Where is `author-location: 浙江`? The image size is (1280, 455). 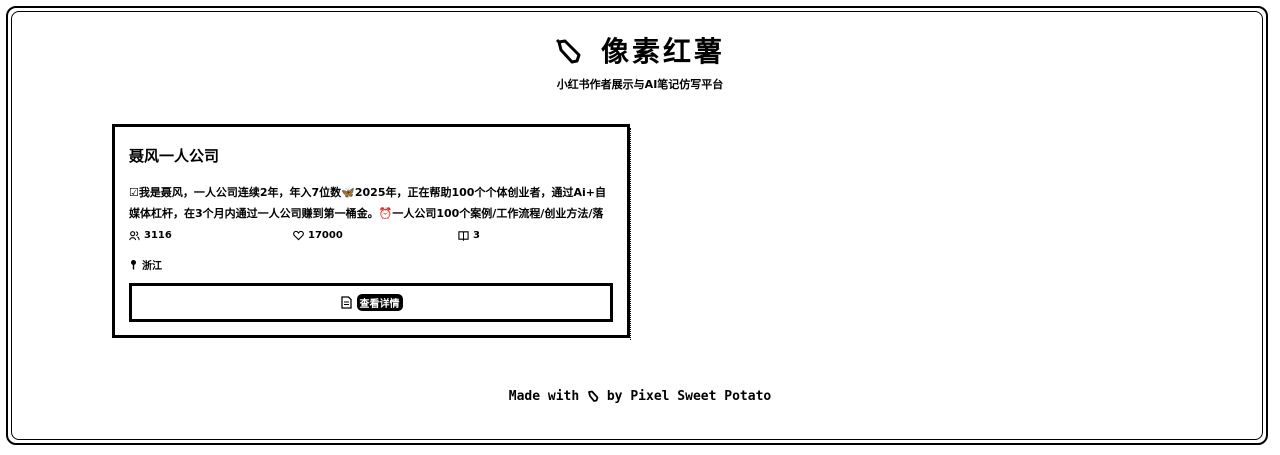 author-location: 浙江 is located at coordinates (145, 264).